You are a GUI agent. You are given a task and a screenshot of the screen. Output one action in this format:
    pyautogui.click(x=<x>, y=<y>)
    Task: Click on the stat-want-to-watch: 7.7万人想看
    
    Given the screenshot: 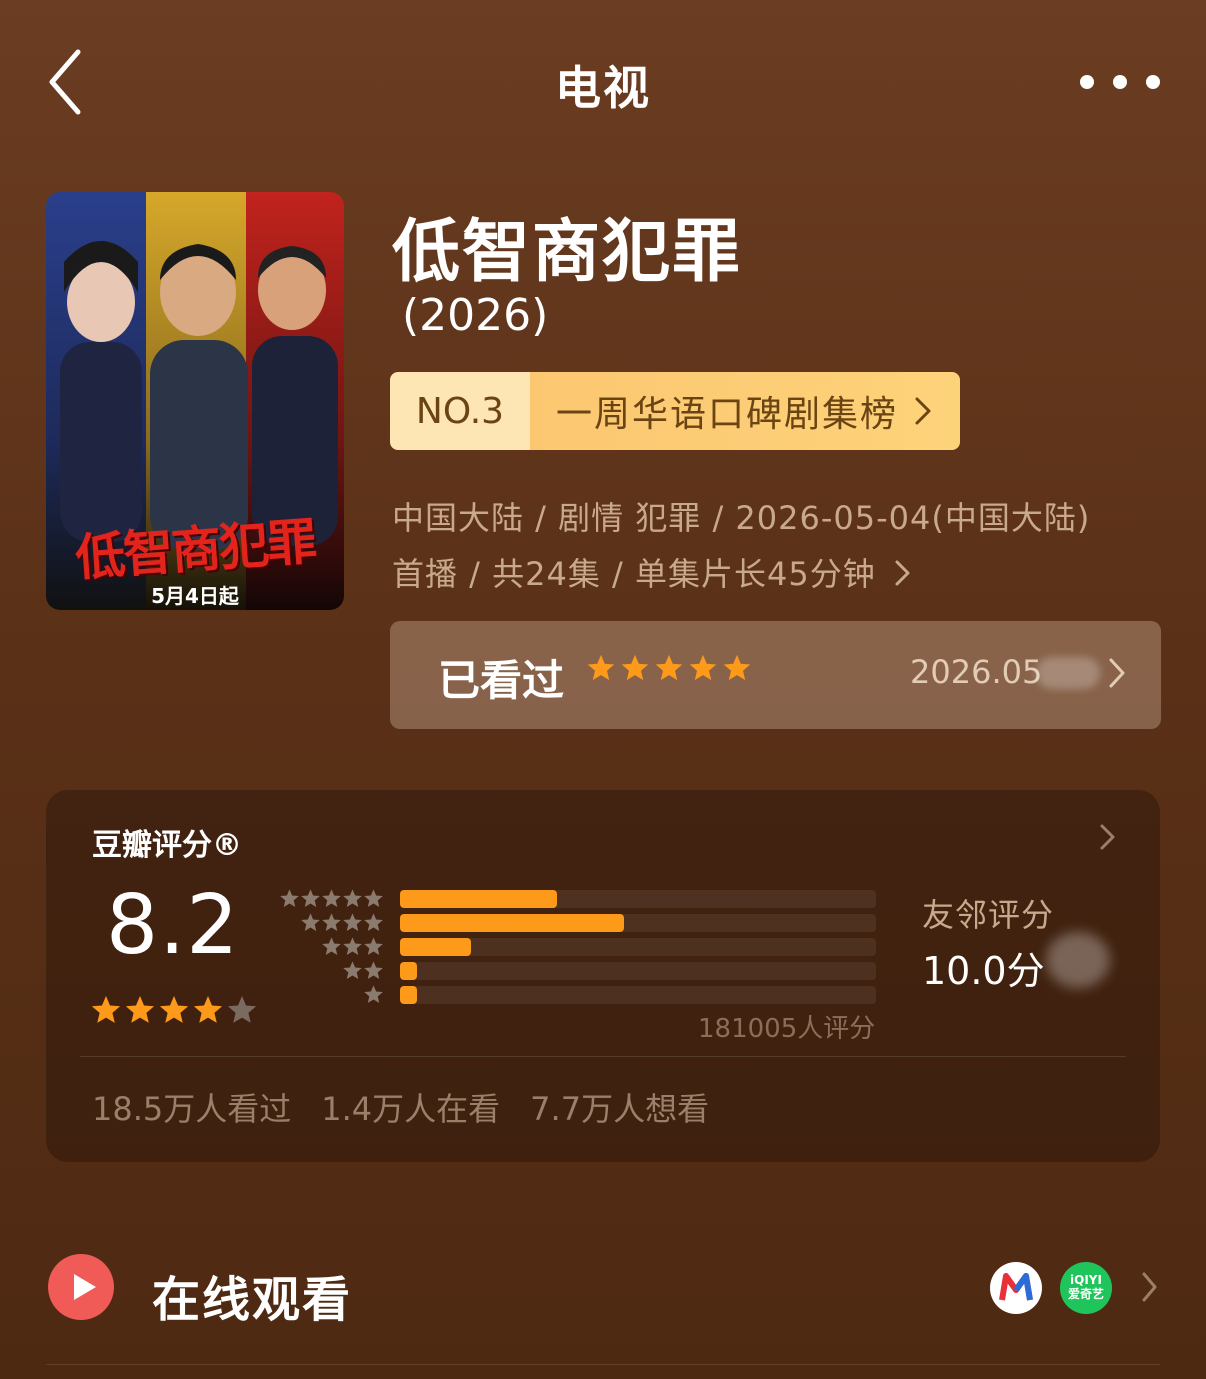 What is the action you would take?
    pyautogui.click(x=619, y=1107)
    